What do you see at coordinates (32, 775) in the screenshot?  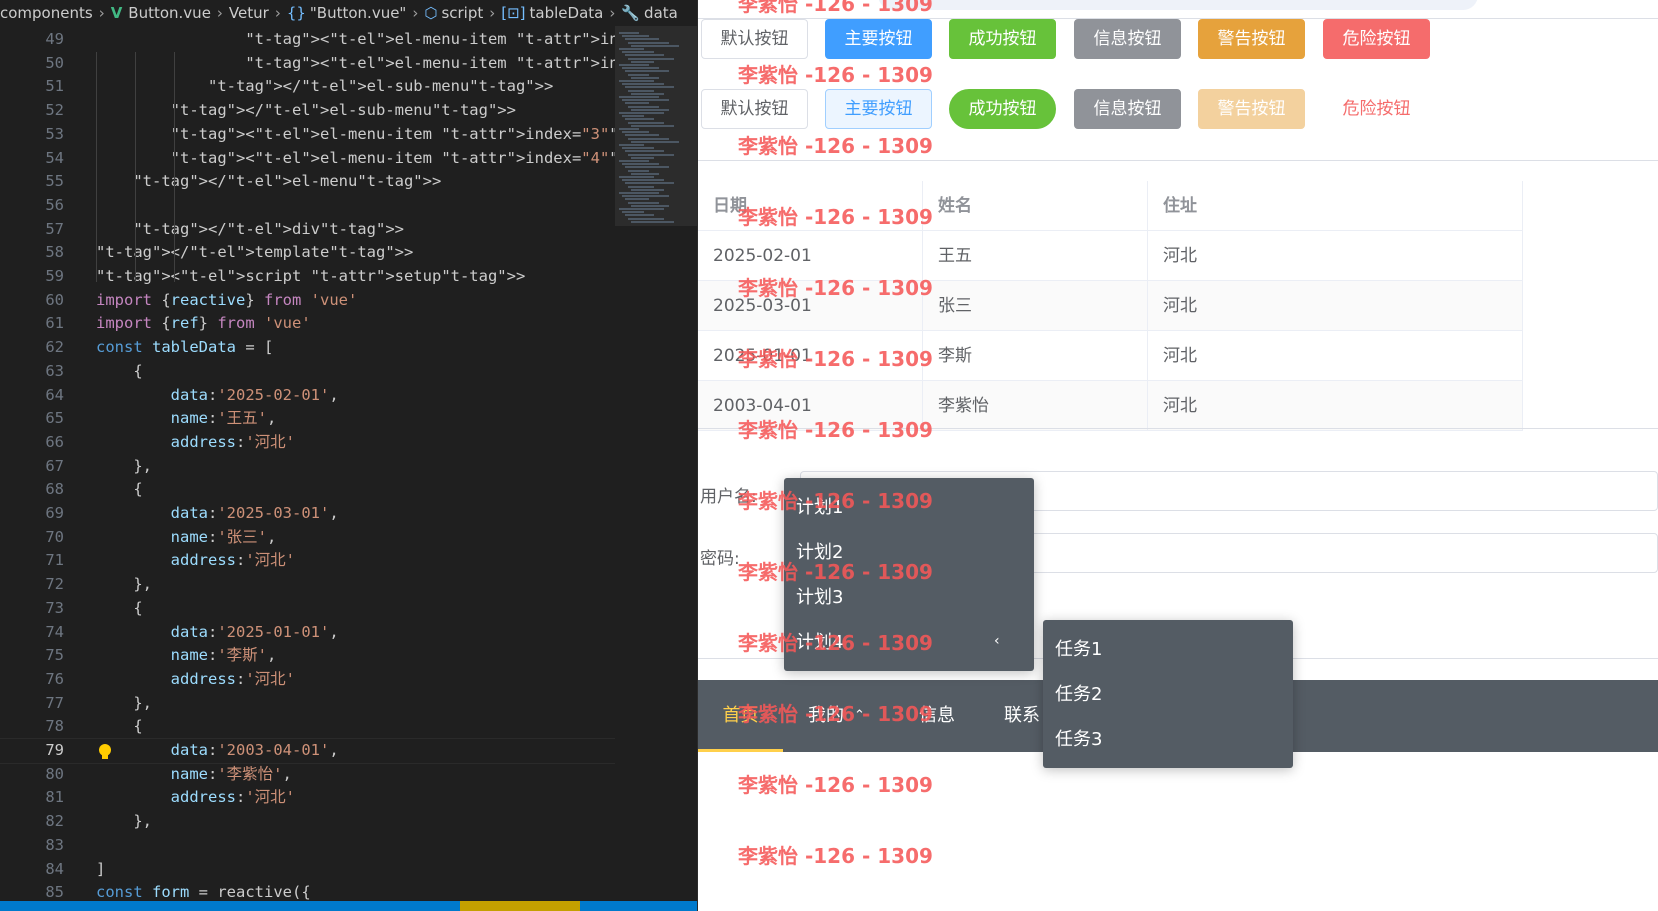 I see `line-number: 80` at bounding box center [32, 775].